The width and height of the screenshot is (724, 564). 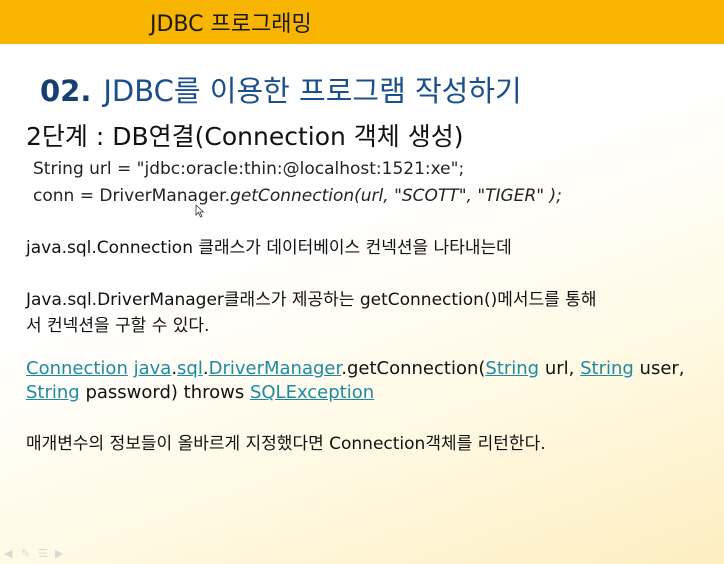 I want to click on code-line-prefix: conn = DriverManager., so click(x=132, y=196).